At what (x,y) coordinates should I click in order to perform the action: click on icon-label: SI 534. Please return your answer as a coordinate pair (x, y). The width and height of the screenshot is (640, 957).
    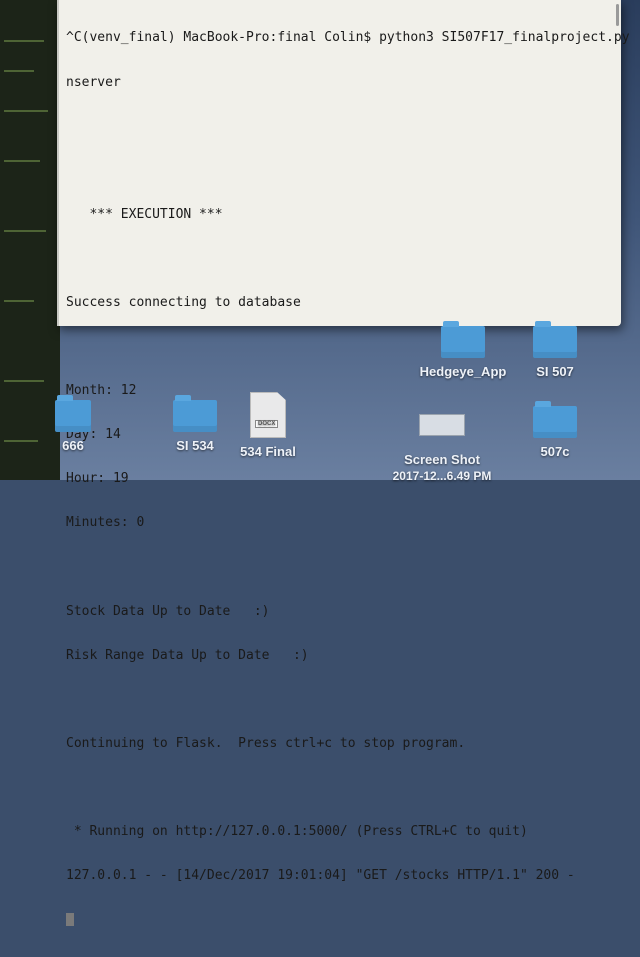
    Looking at the image, I should click on (195, 445).